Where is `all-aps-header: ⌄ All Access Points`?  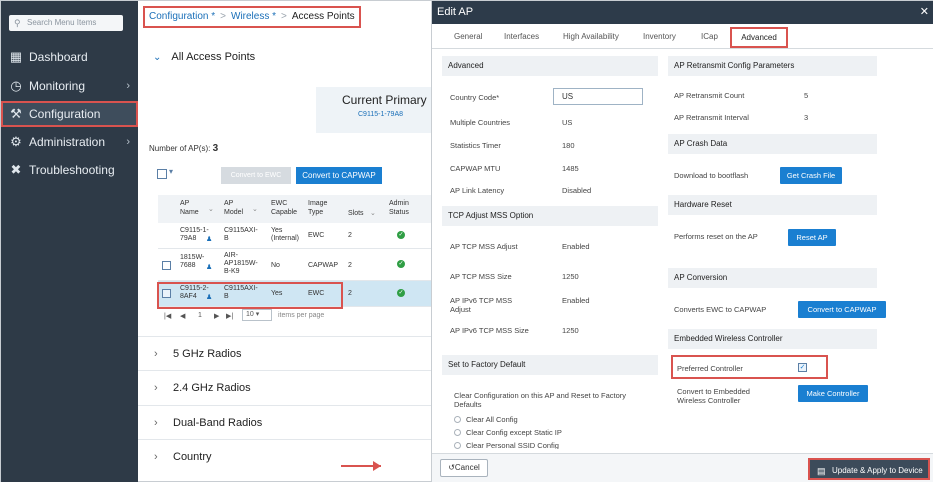
all-aps-header: ⌄ All Access Points is located at coordinates (204, 57).